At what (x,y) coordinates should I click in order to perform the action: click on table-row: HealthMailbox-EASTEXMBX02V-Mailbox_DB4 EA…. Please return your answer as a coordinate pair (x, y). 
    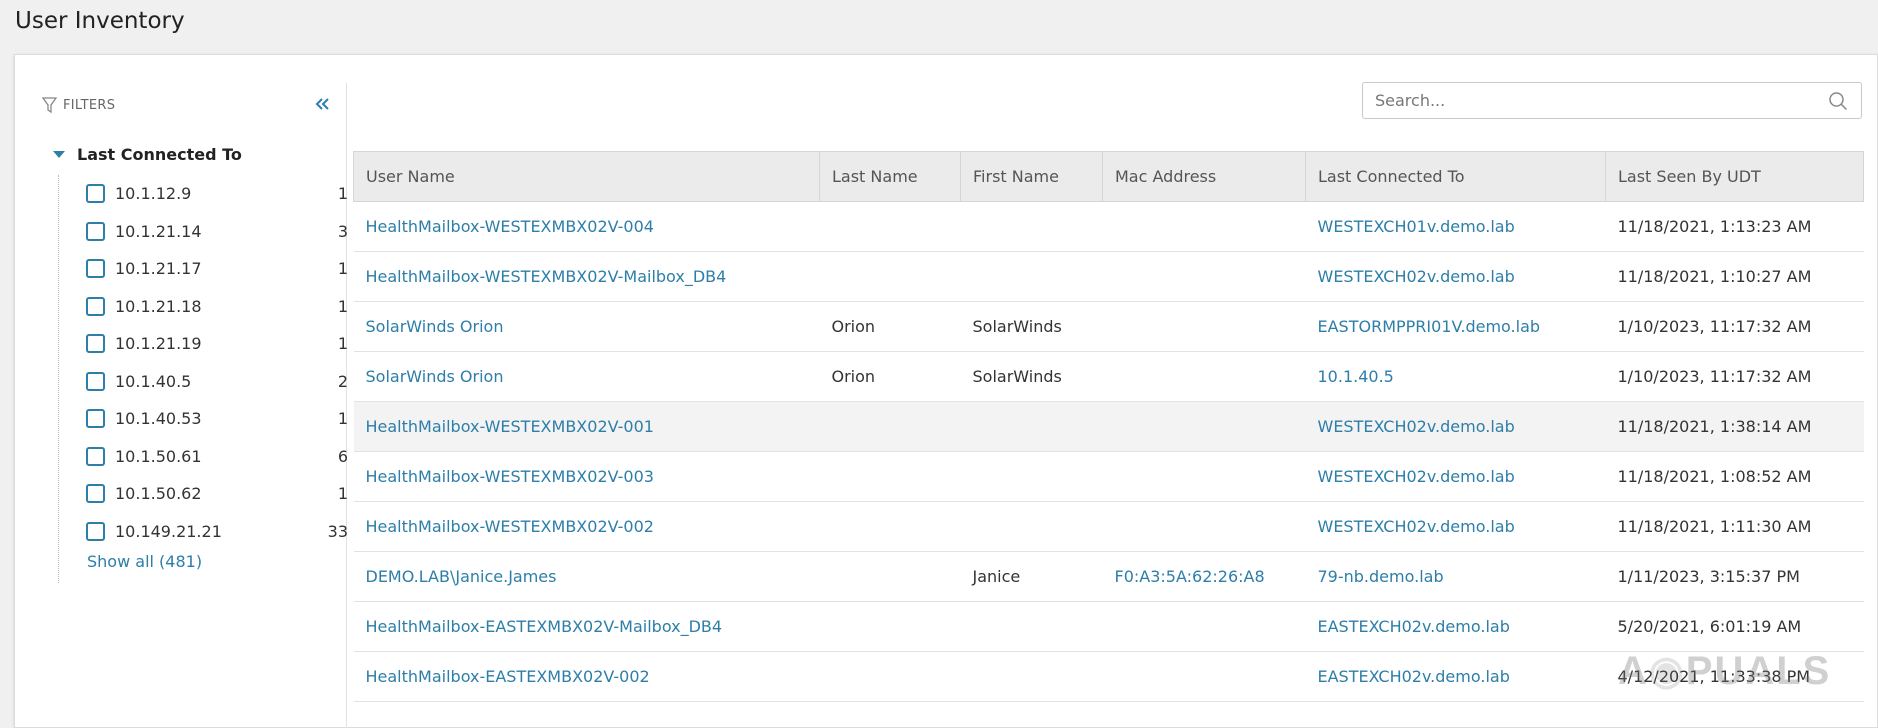
    Looking at the image, I should click on (1108, 626).